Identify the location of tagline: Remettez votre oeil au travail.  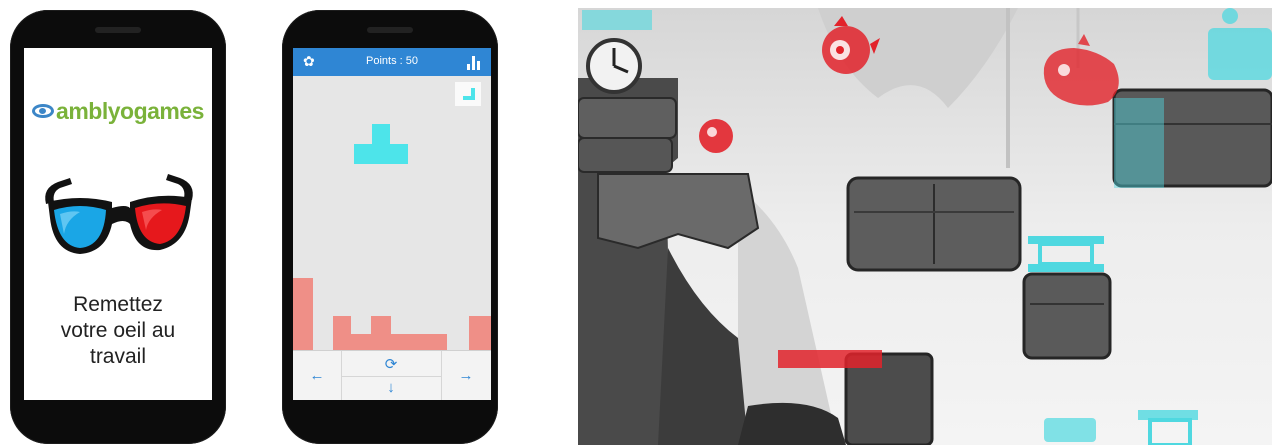
(118, 331).